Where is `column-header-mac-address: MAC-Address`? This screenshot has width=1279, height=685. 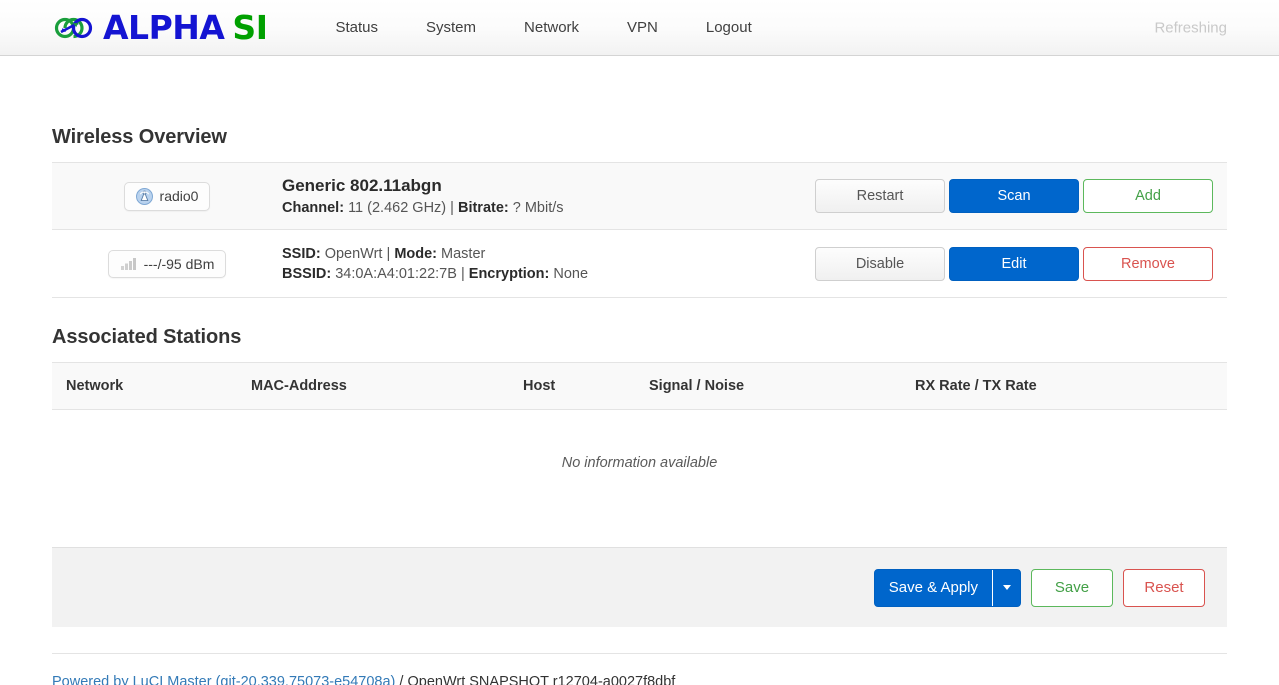
column-header-mac-address: MAC-Address is located at coordinates (373, 386).